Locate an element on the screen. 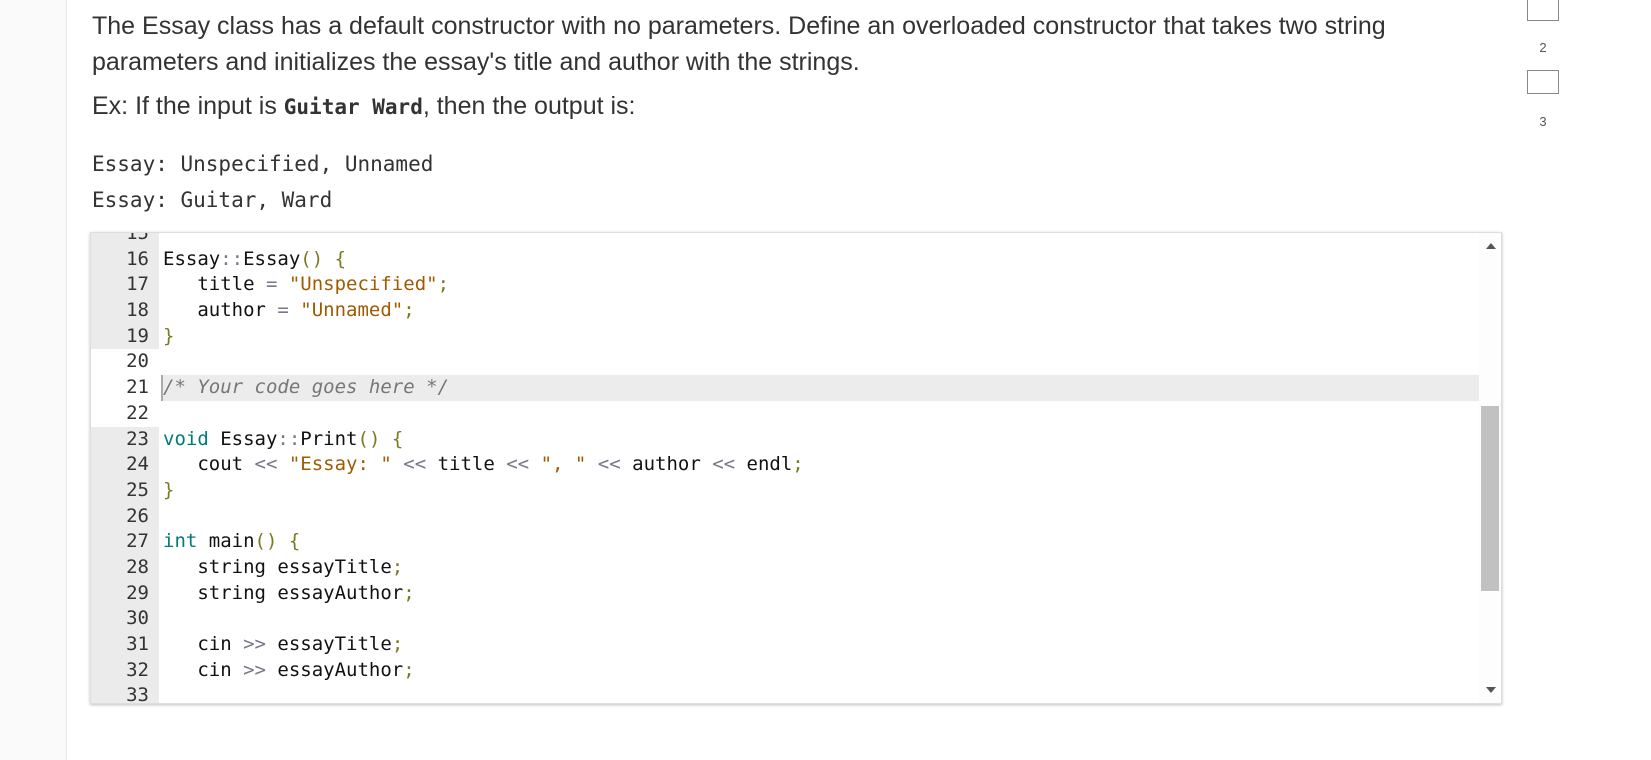 The height and width of the screenshot is (760, 1651). line-number: 16 is located at coordinates (125, 259).